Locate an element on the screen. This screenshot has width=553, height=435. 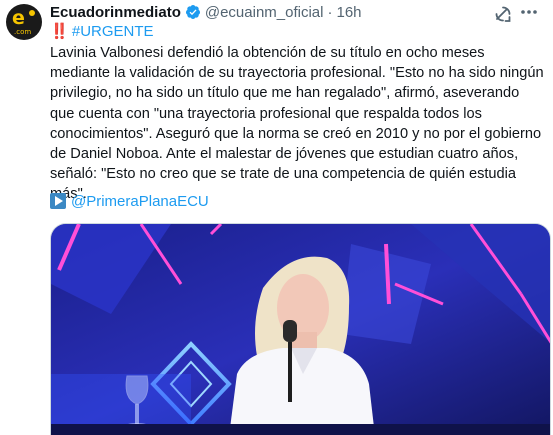
avatar-letter: e is located at coordinates (18, 18).